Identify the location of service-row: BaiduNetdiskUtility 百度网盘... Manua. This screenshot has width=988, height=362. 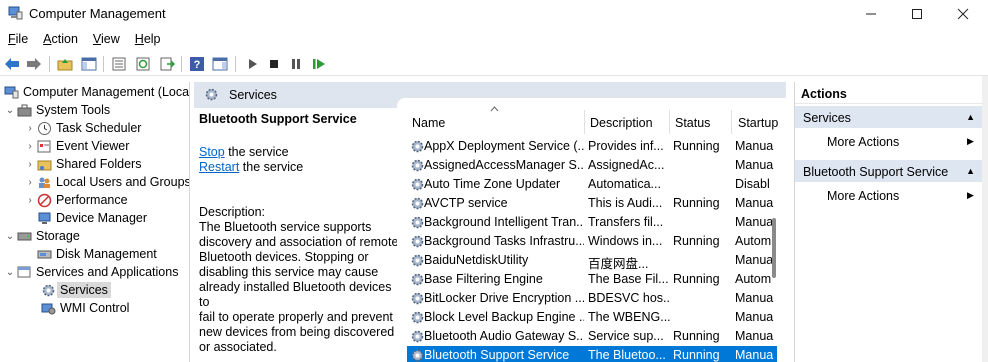
(592, 261).